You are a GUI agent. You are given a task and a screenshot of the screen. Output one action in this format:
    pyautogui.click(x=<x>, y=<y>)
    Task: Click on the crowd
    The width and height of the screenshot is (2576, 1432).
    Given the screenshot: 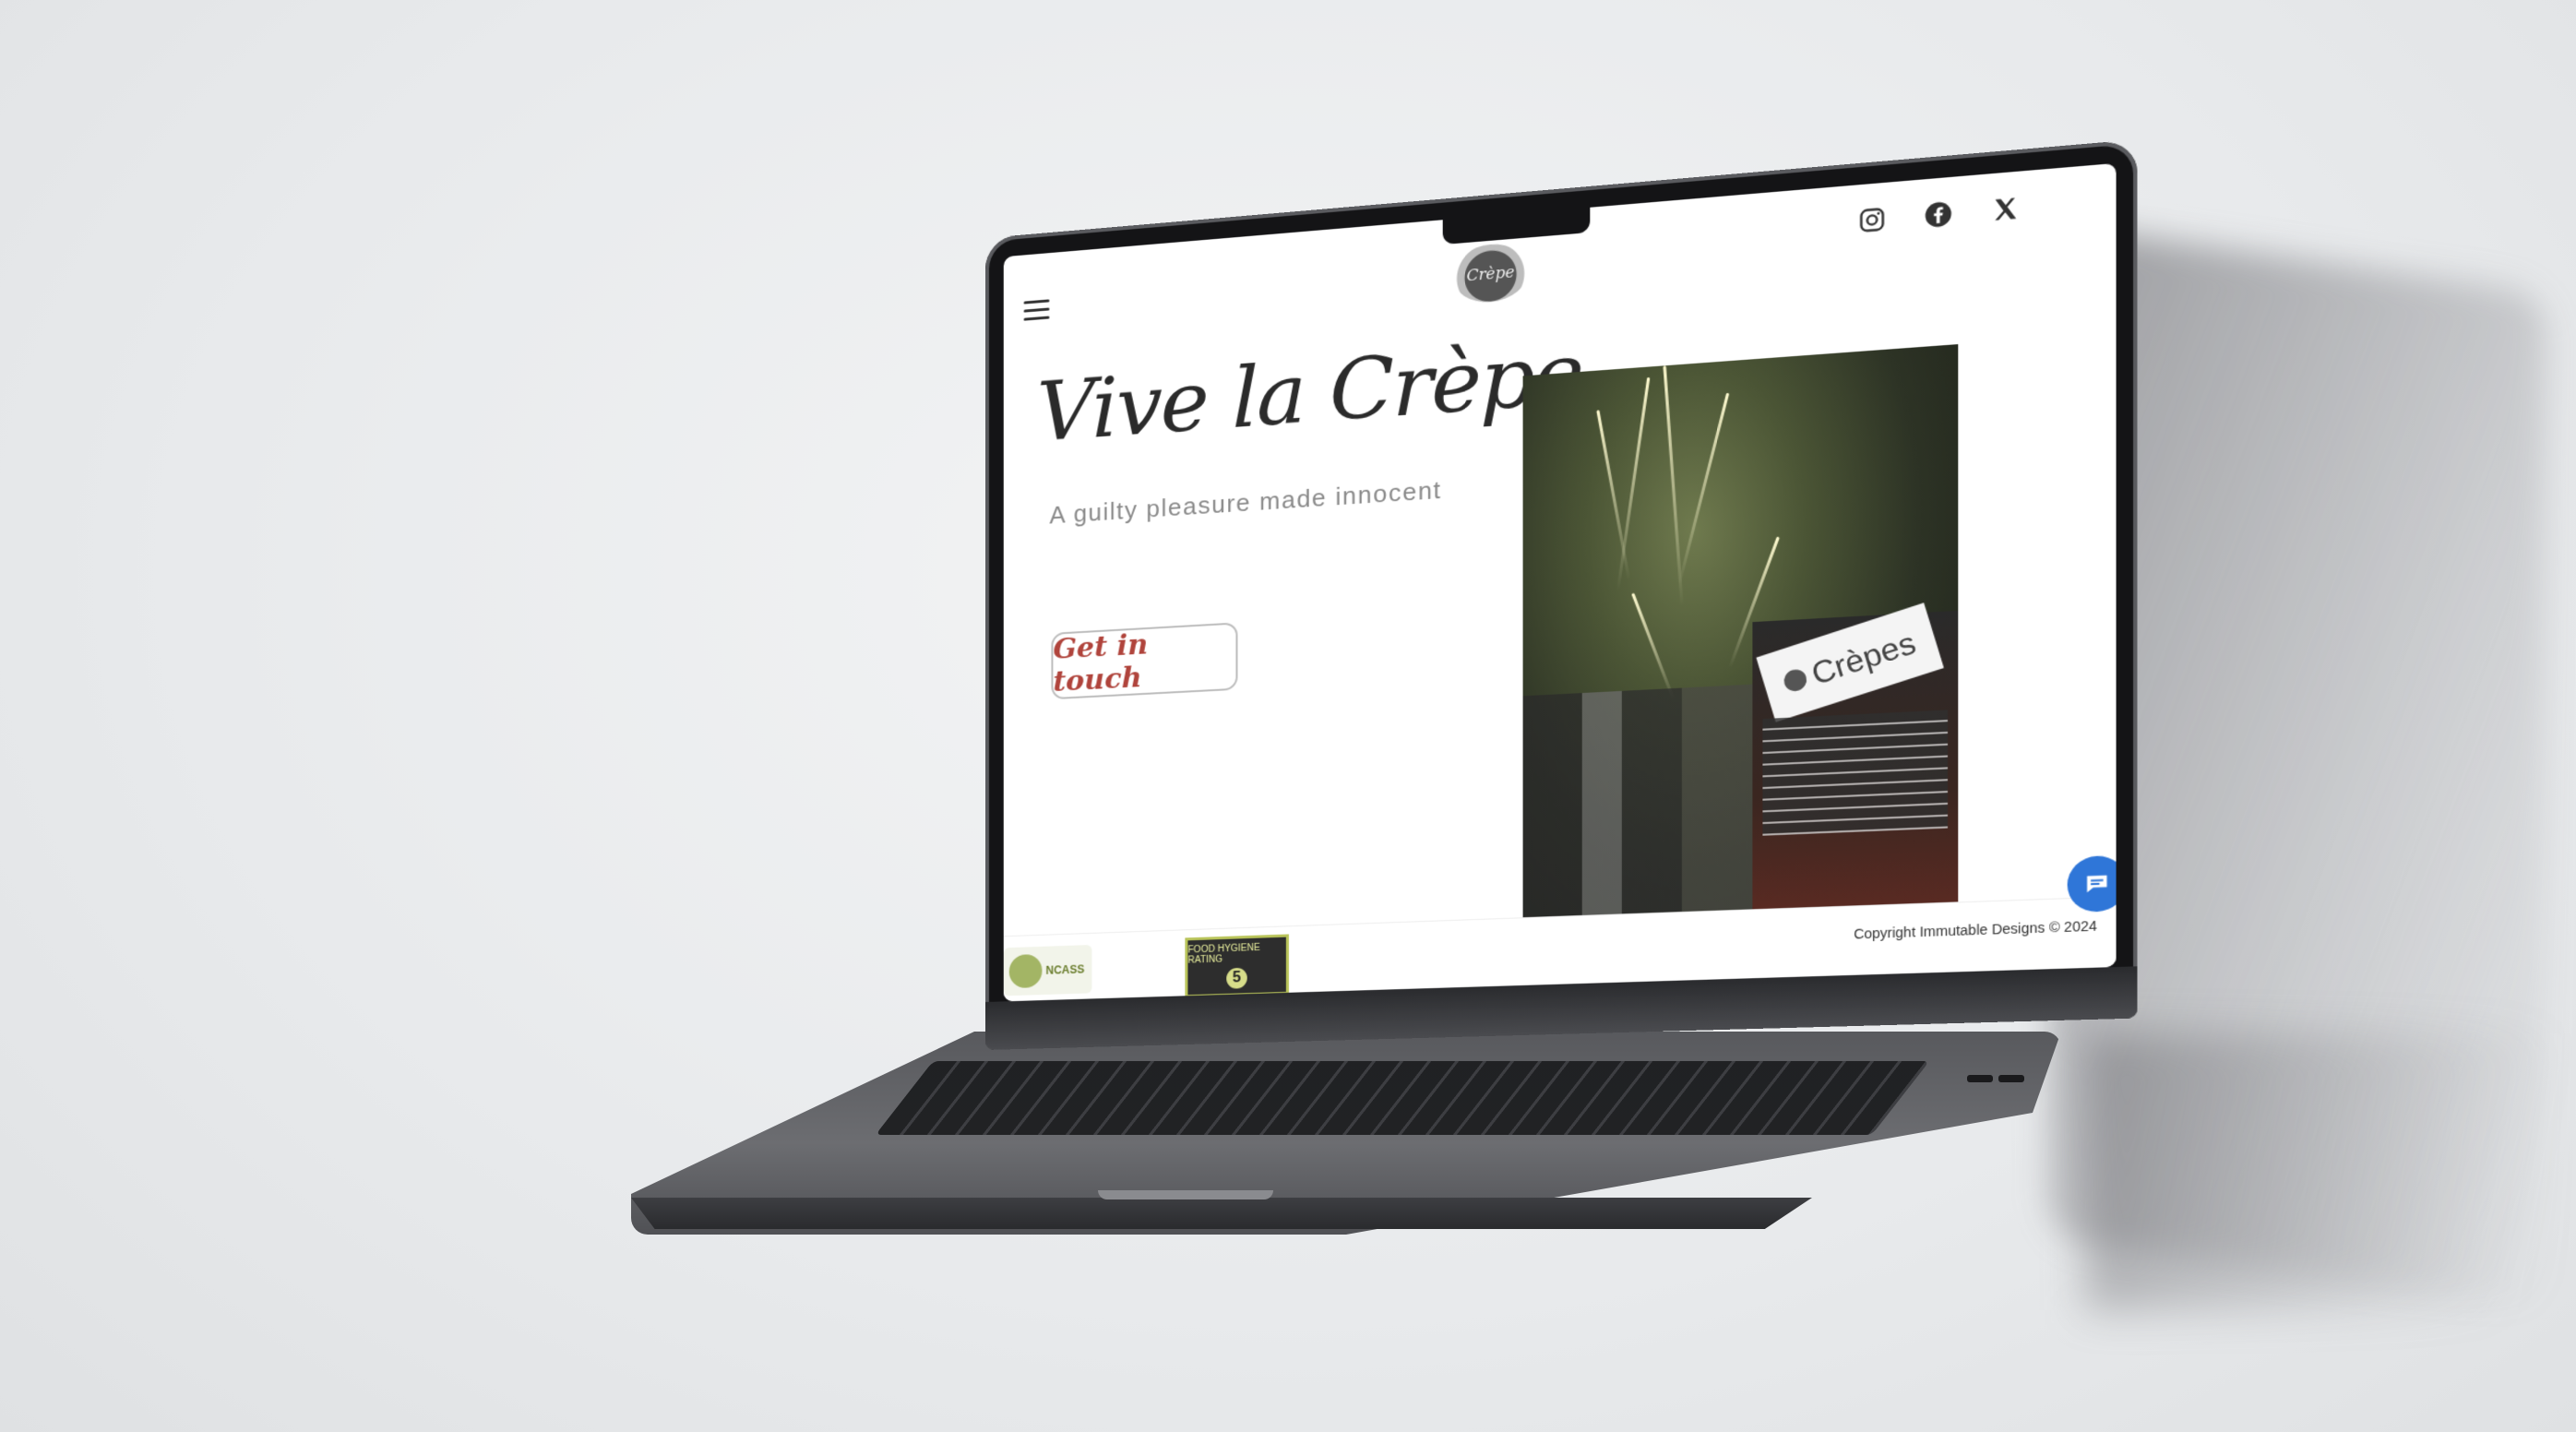 What is the action you would take?
    pyautogui.click(x=1642, y=805)
    